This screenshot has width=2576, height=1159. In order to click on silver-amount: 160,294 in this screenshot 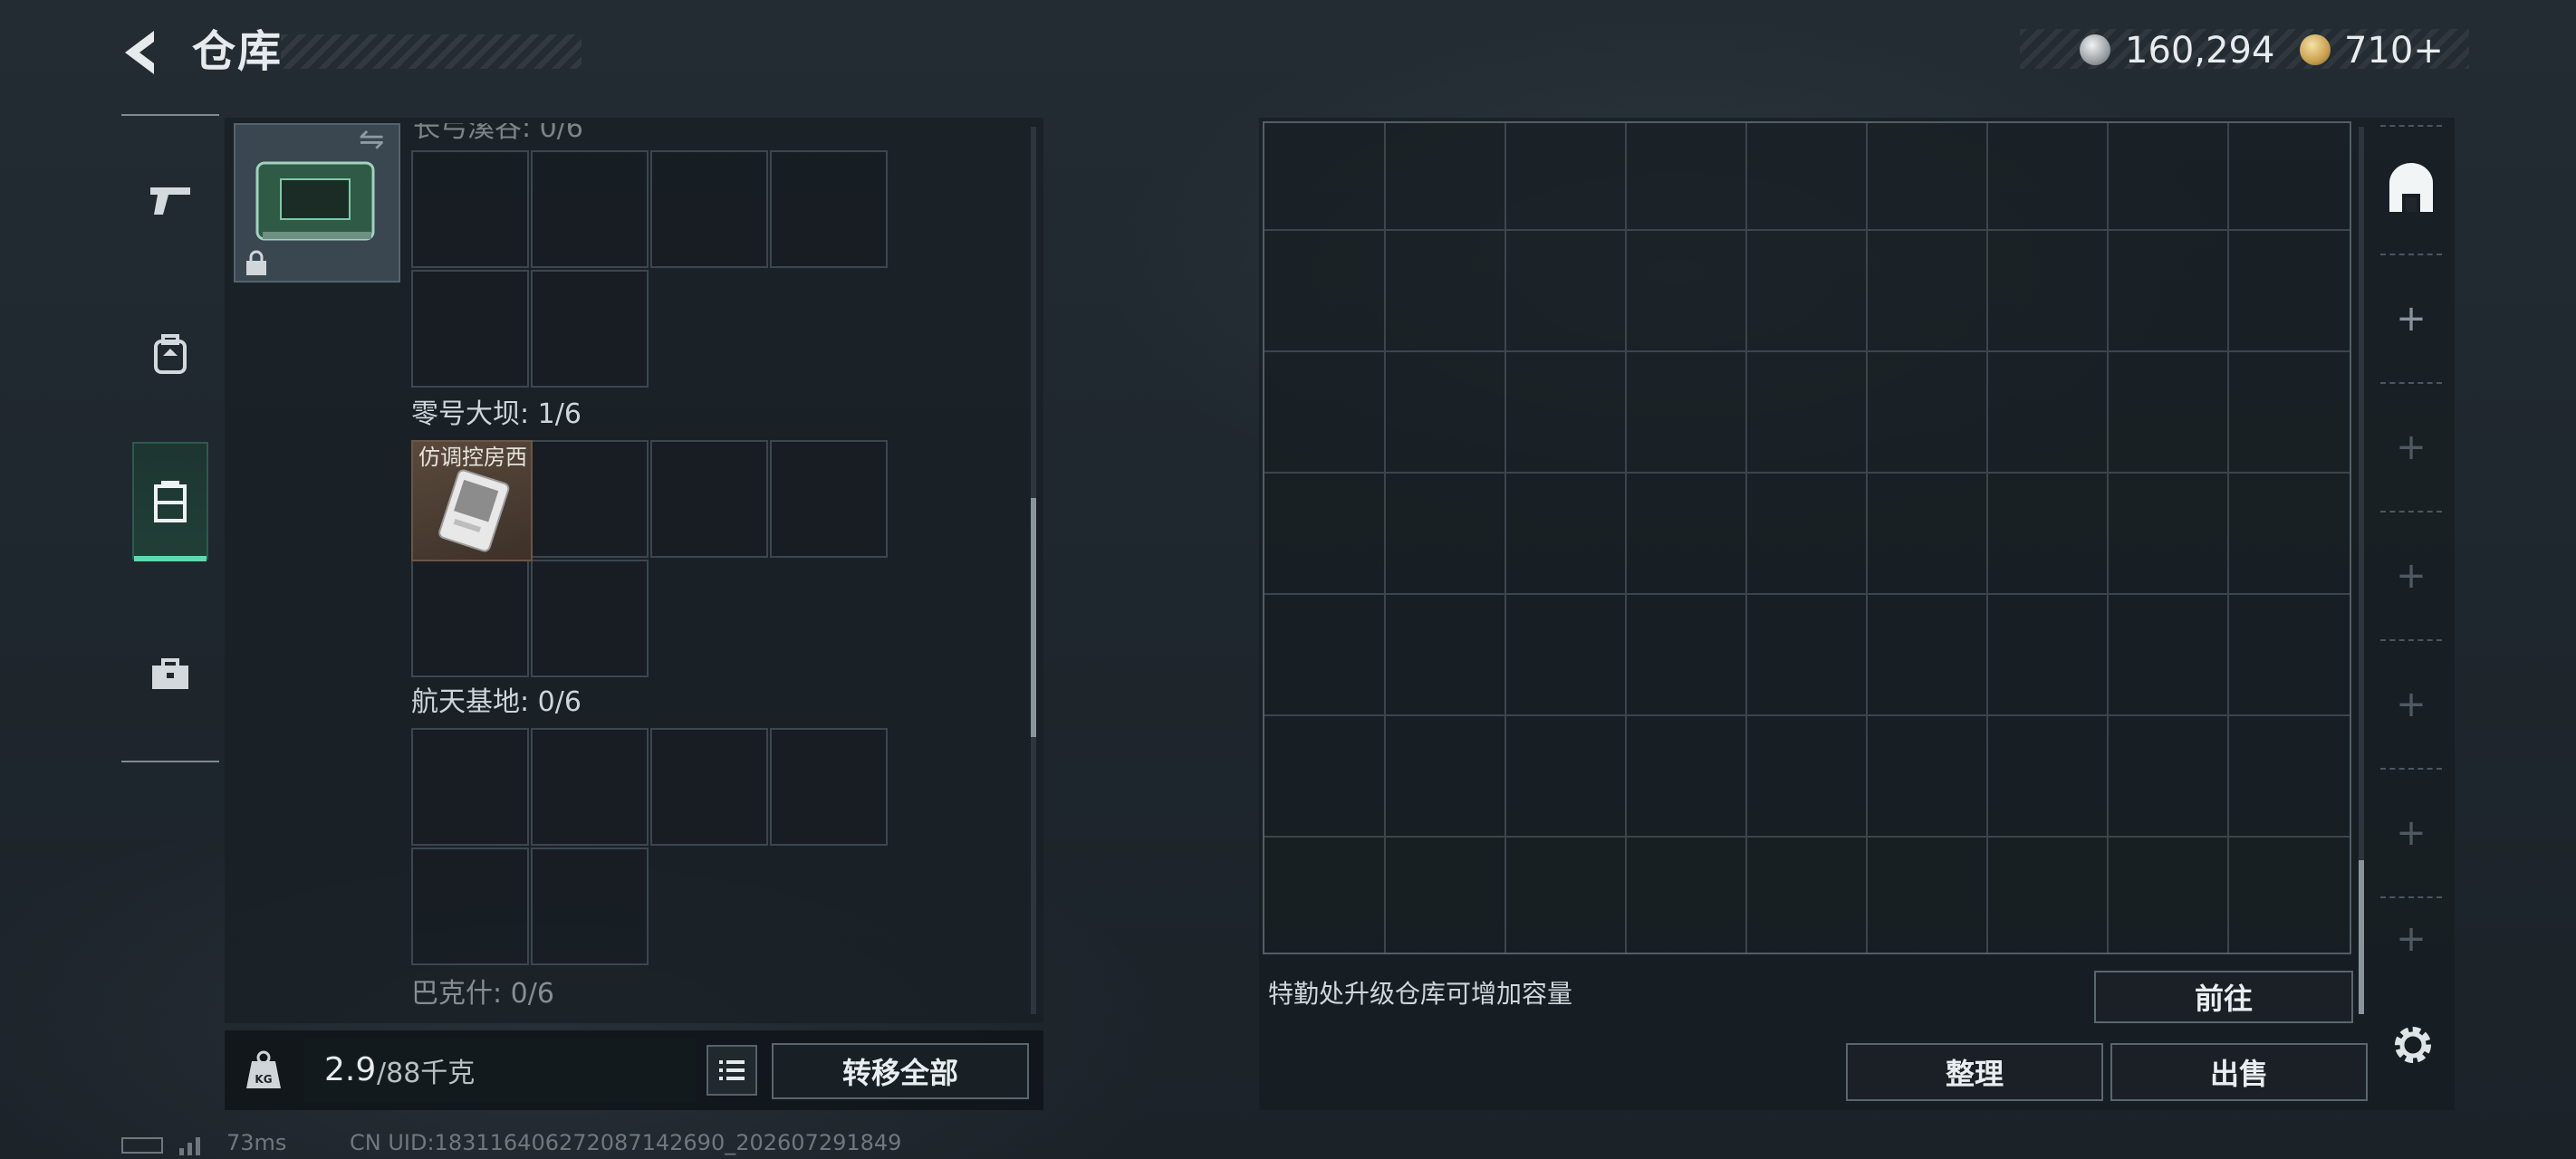, I will do `click(2200, 51)`.